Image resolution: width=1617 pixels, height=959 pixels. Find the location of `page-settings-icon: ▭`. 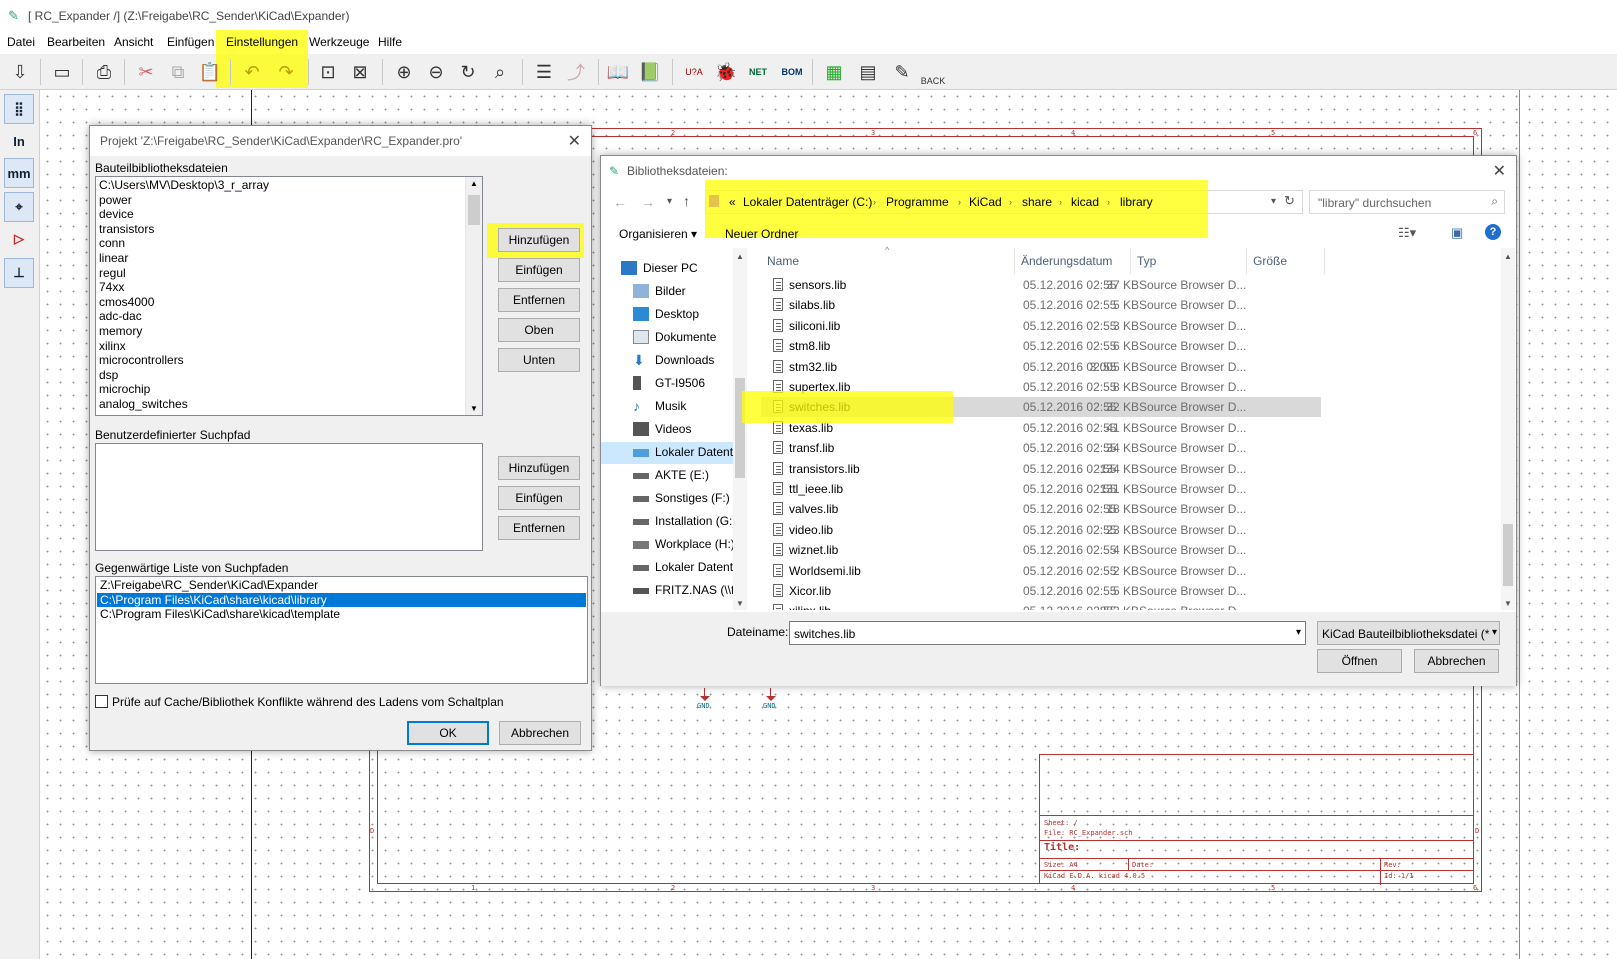

page-settings-icon: ▭ is located at coordinates (62, 72).